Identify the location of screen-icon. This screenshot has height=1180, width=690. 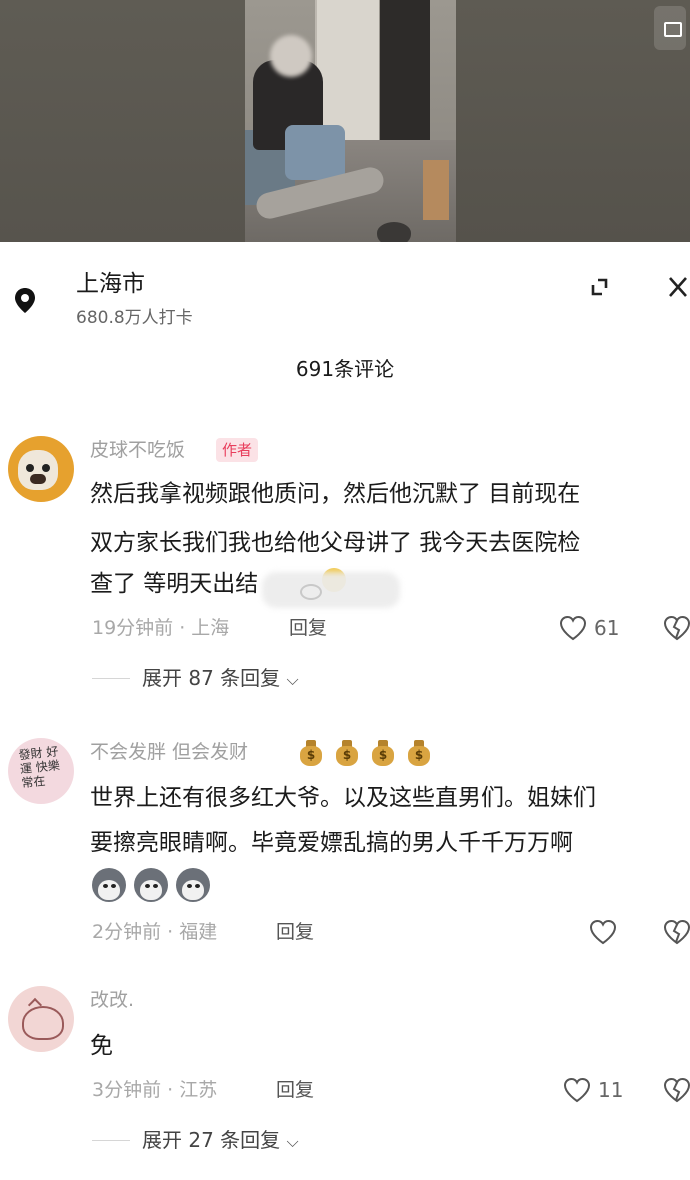
(670, 28).